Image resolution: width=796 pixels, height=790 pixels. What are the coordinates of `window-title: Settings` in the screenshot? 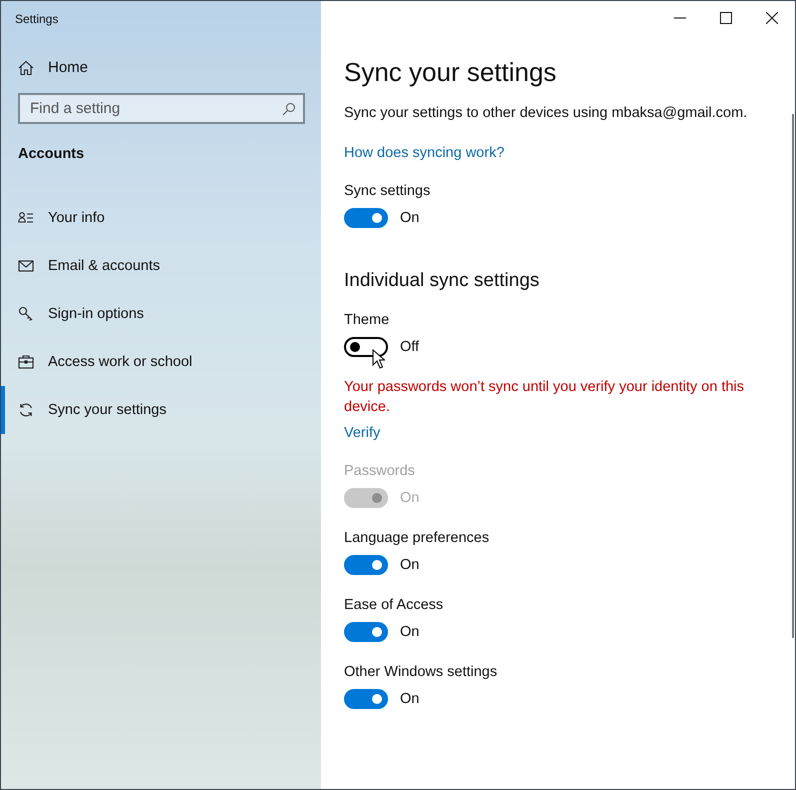 It's located at (36, 19).